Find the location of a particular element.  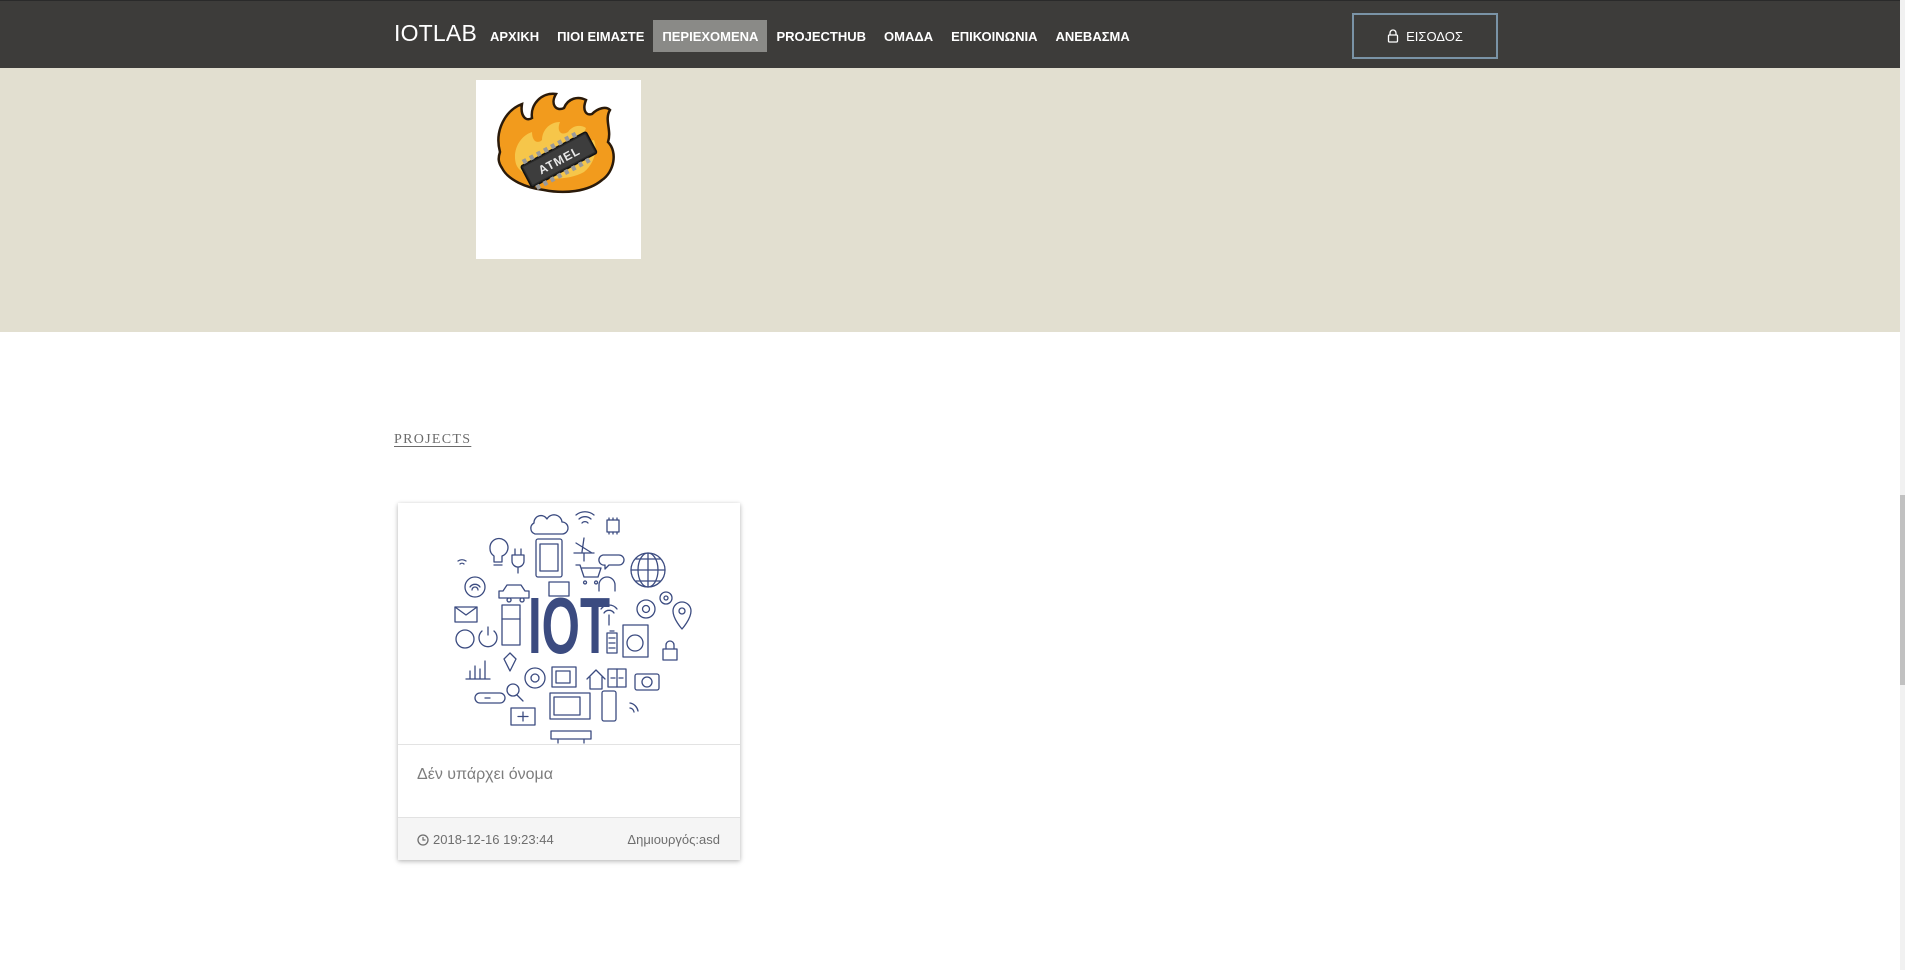

iot-icons-illustration: IOT is located at coordinates (573, 627).